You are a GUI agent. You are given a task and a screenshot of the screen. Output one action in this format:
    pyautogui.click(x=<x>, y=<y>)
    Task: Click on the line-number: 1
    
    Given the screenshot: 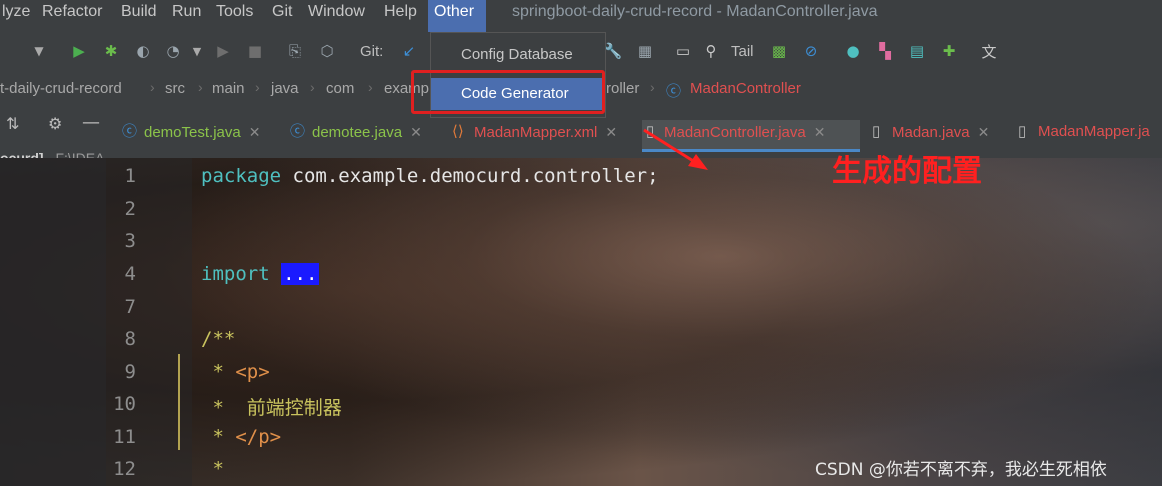 What is the action you would take?
    pyautogui.click(x=130, y=176)
    